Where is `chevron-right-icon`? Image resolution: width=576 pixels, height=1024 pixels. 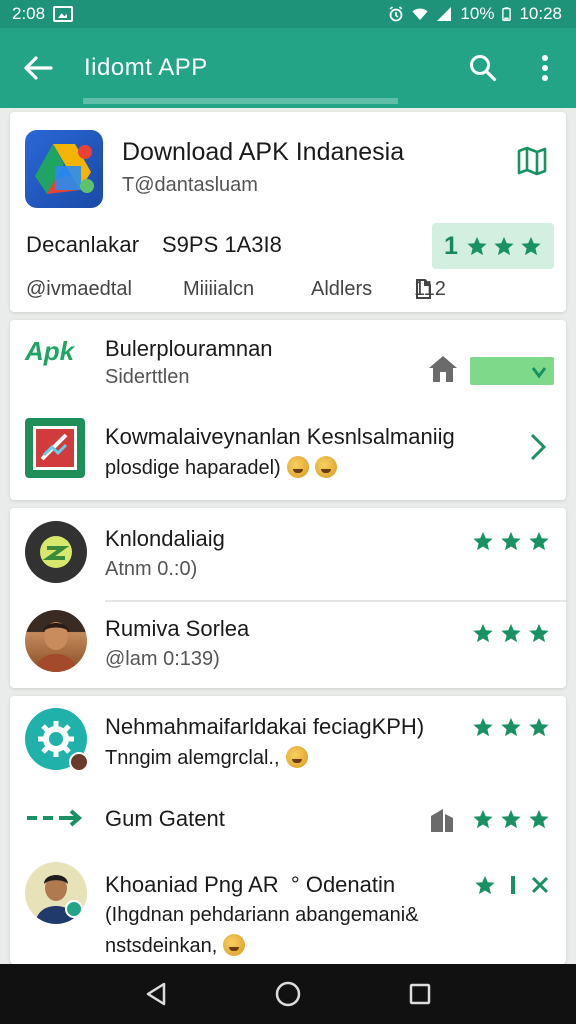
chevron-right-icon is located at coordinates (538, 447).